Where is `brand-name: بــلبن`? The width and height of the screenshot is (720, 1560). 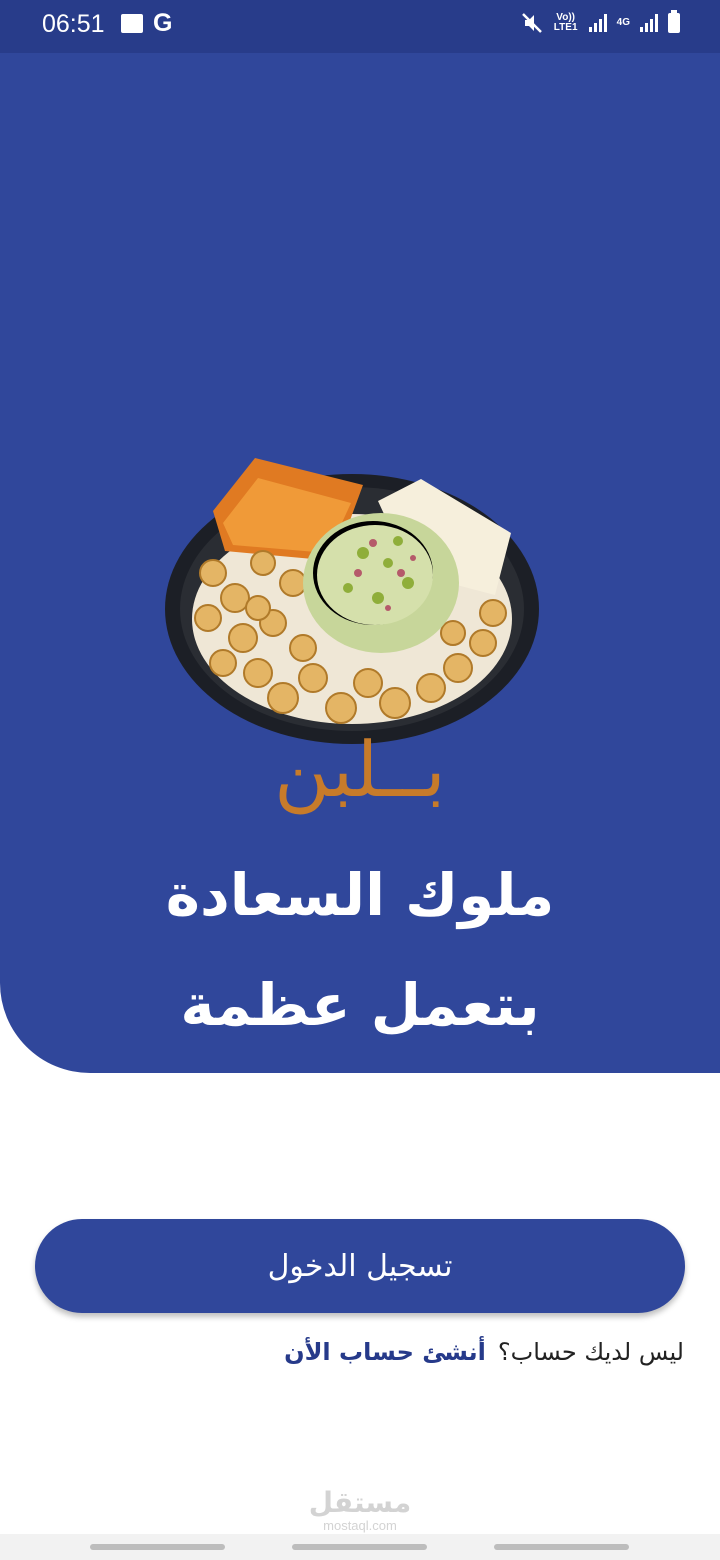
brand-name: بــلبن is located at coordinates (360, 769).